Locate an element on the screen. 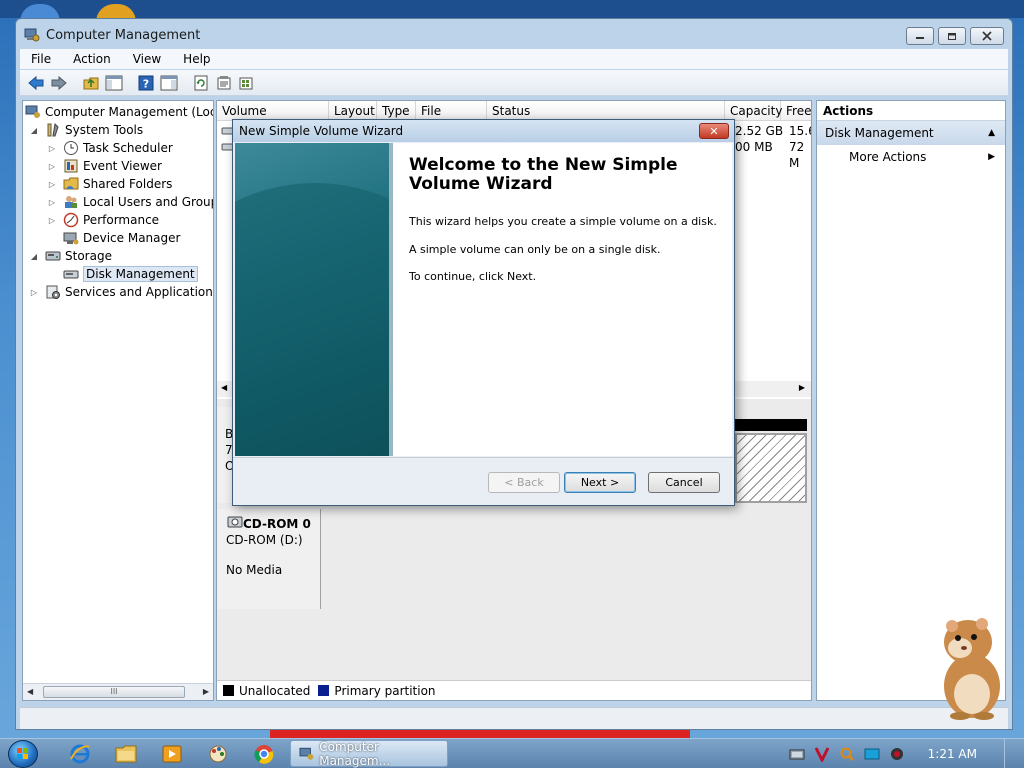 The image size is (1024, 768). tree-horizontal-scrollbar: ◀ III ▶ is located at coordinates (118, 691).